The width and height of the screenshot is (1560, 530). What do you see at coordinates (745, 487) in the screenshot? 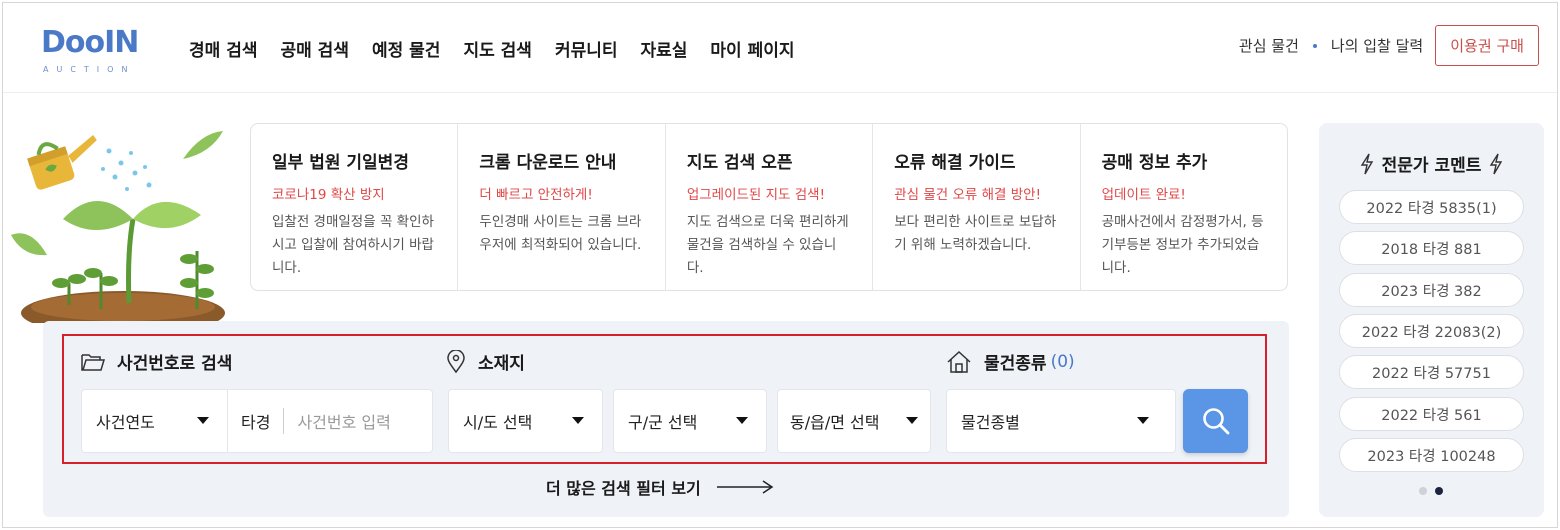
I see `long-arrow-right-icon` at bounding box center [745, 487].